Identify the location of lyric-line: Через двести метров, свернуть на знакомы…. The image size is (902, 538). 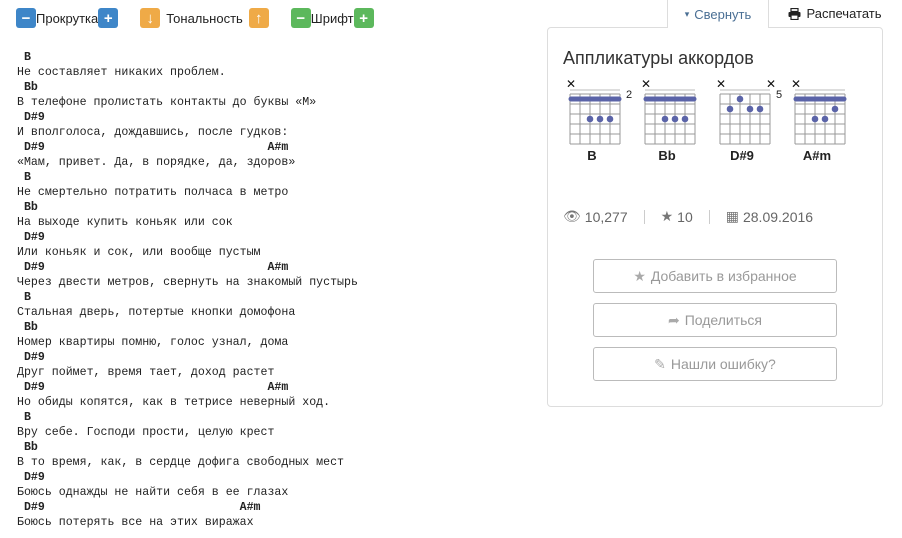
(187, 282).